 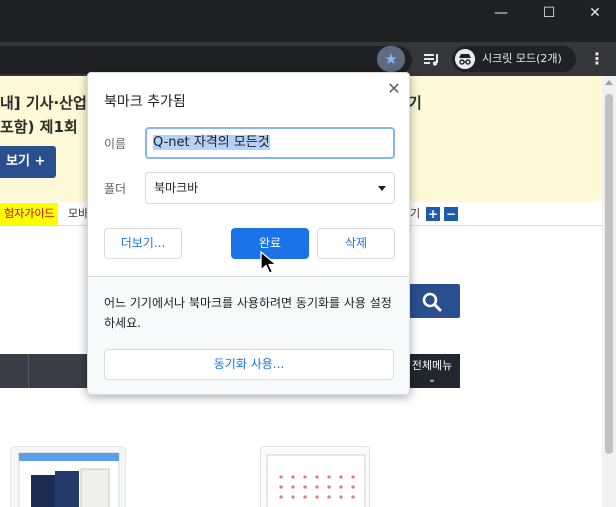 What do you see at coordinates (270, 188) in the screenshot?
I see `folder-select: 북마크바` at bounding box center [270, 188].